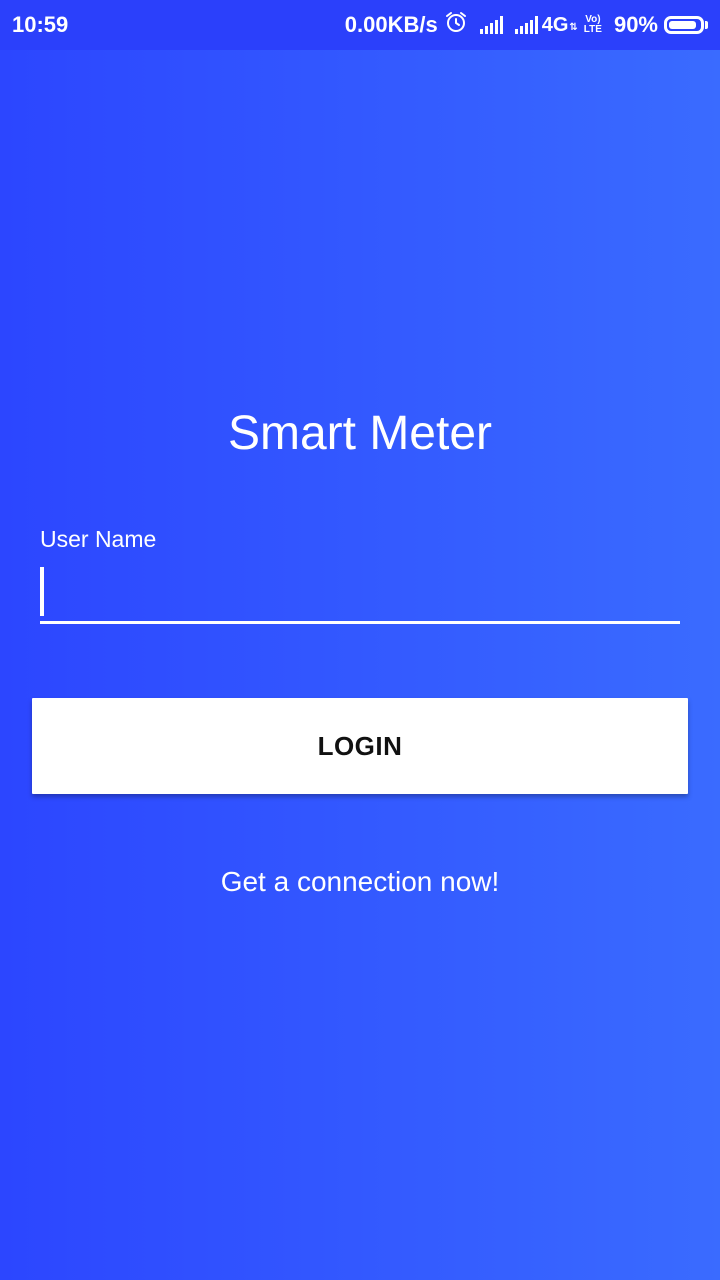  I want to click on username-label: User Name, so click(98, 539).